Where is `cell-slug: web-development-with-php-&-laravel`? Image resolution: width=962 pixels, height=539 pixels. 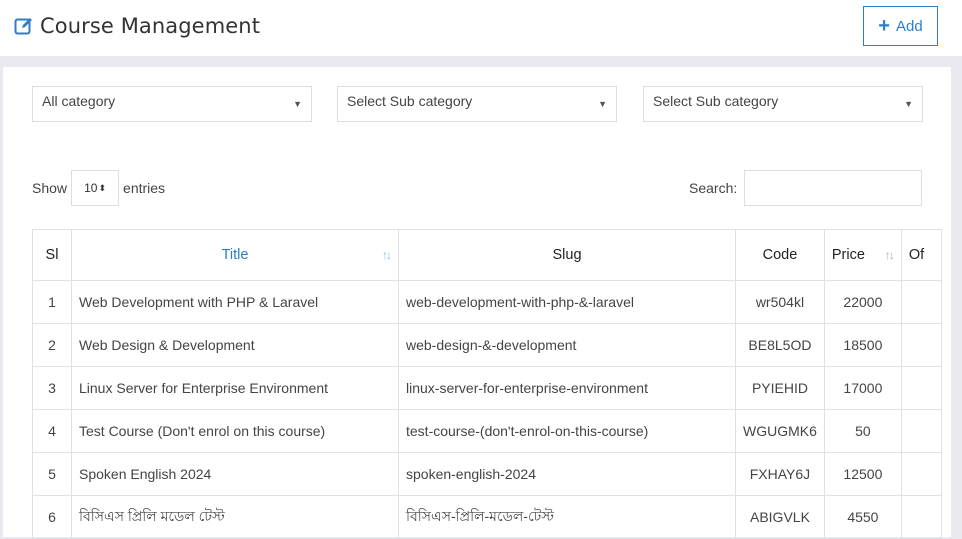
cell-slug: web-development-with-php-&-laravel is located at coordinates (567, 302).